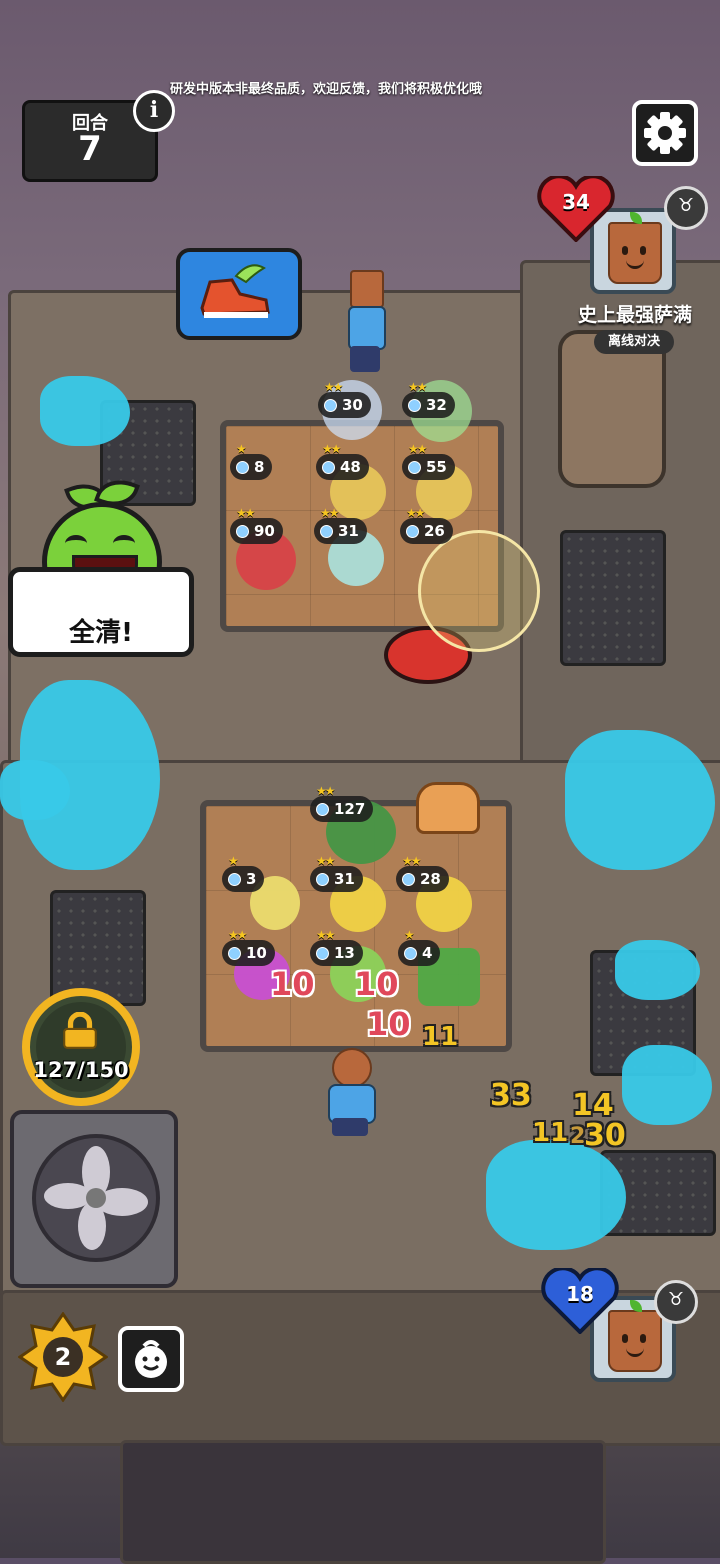 This screenshot has width=720, height=1564. Describe the element at coordinates (428, 405) in the screenshot. I see `unit-power: 32` at that location.